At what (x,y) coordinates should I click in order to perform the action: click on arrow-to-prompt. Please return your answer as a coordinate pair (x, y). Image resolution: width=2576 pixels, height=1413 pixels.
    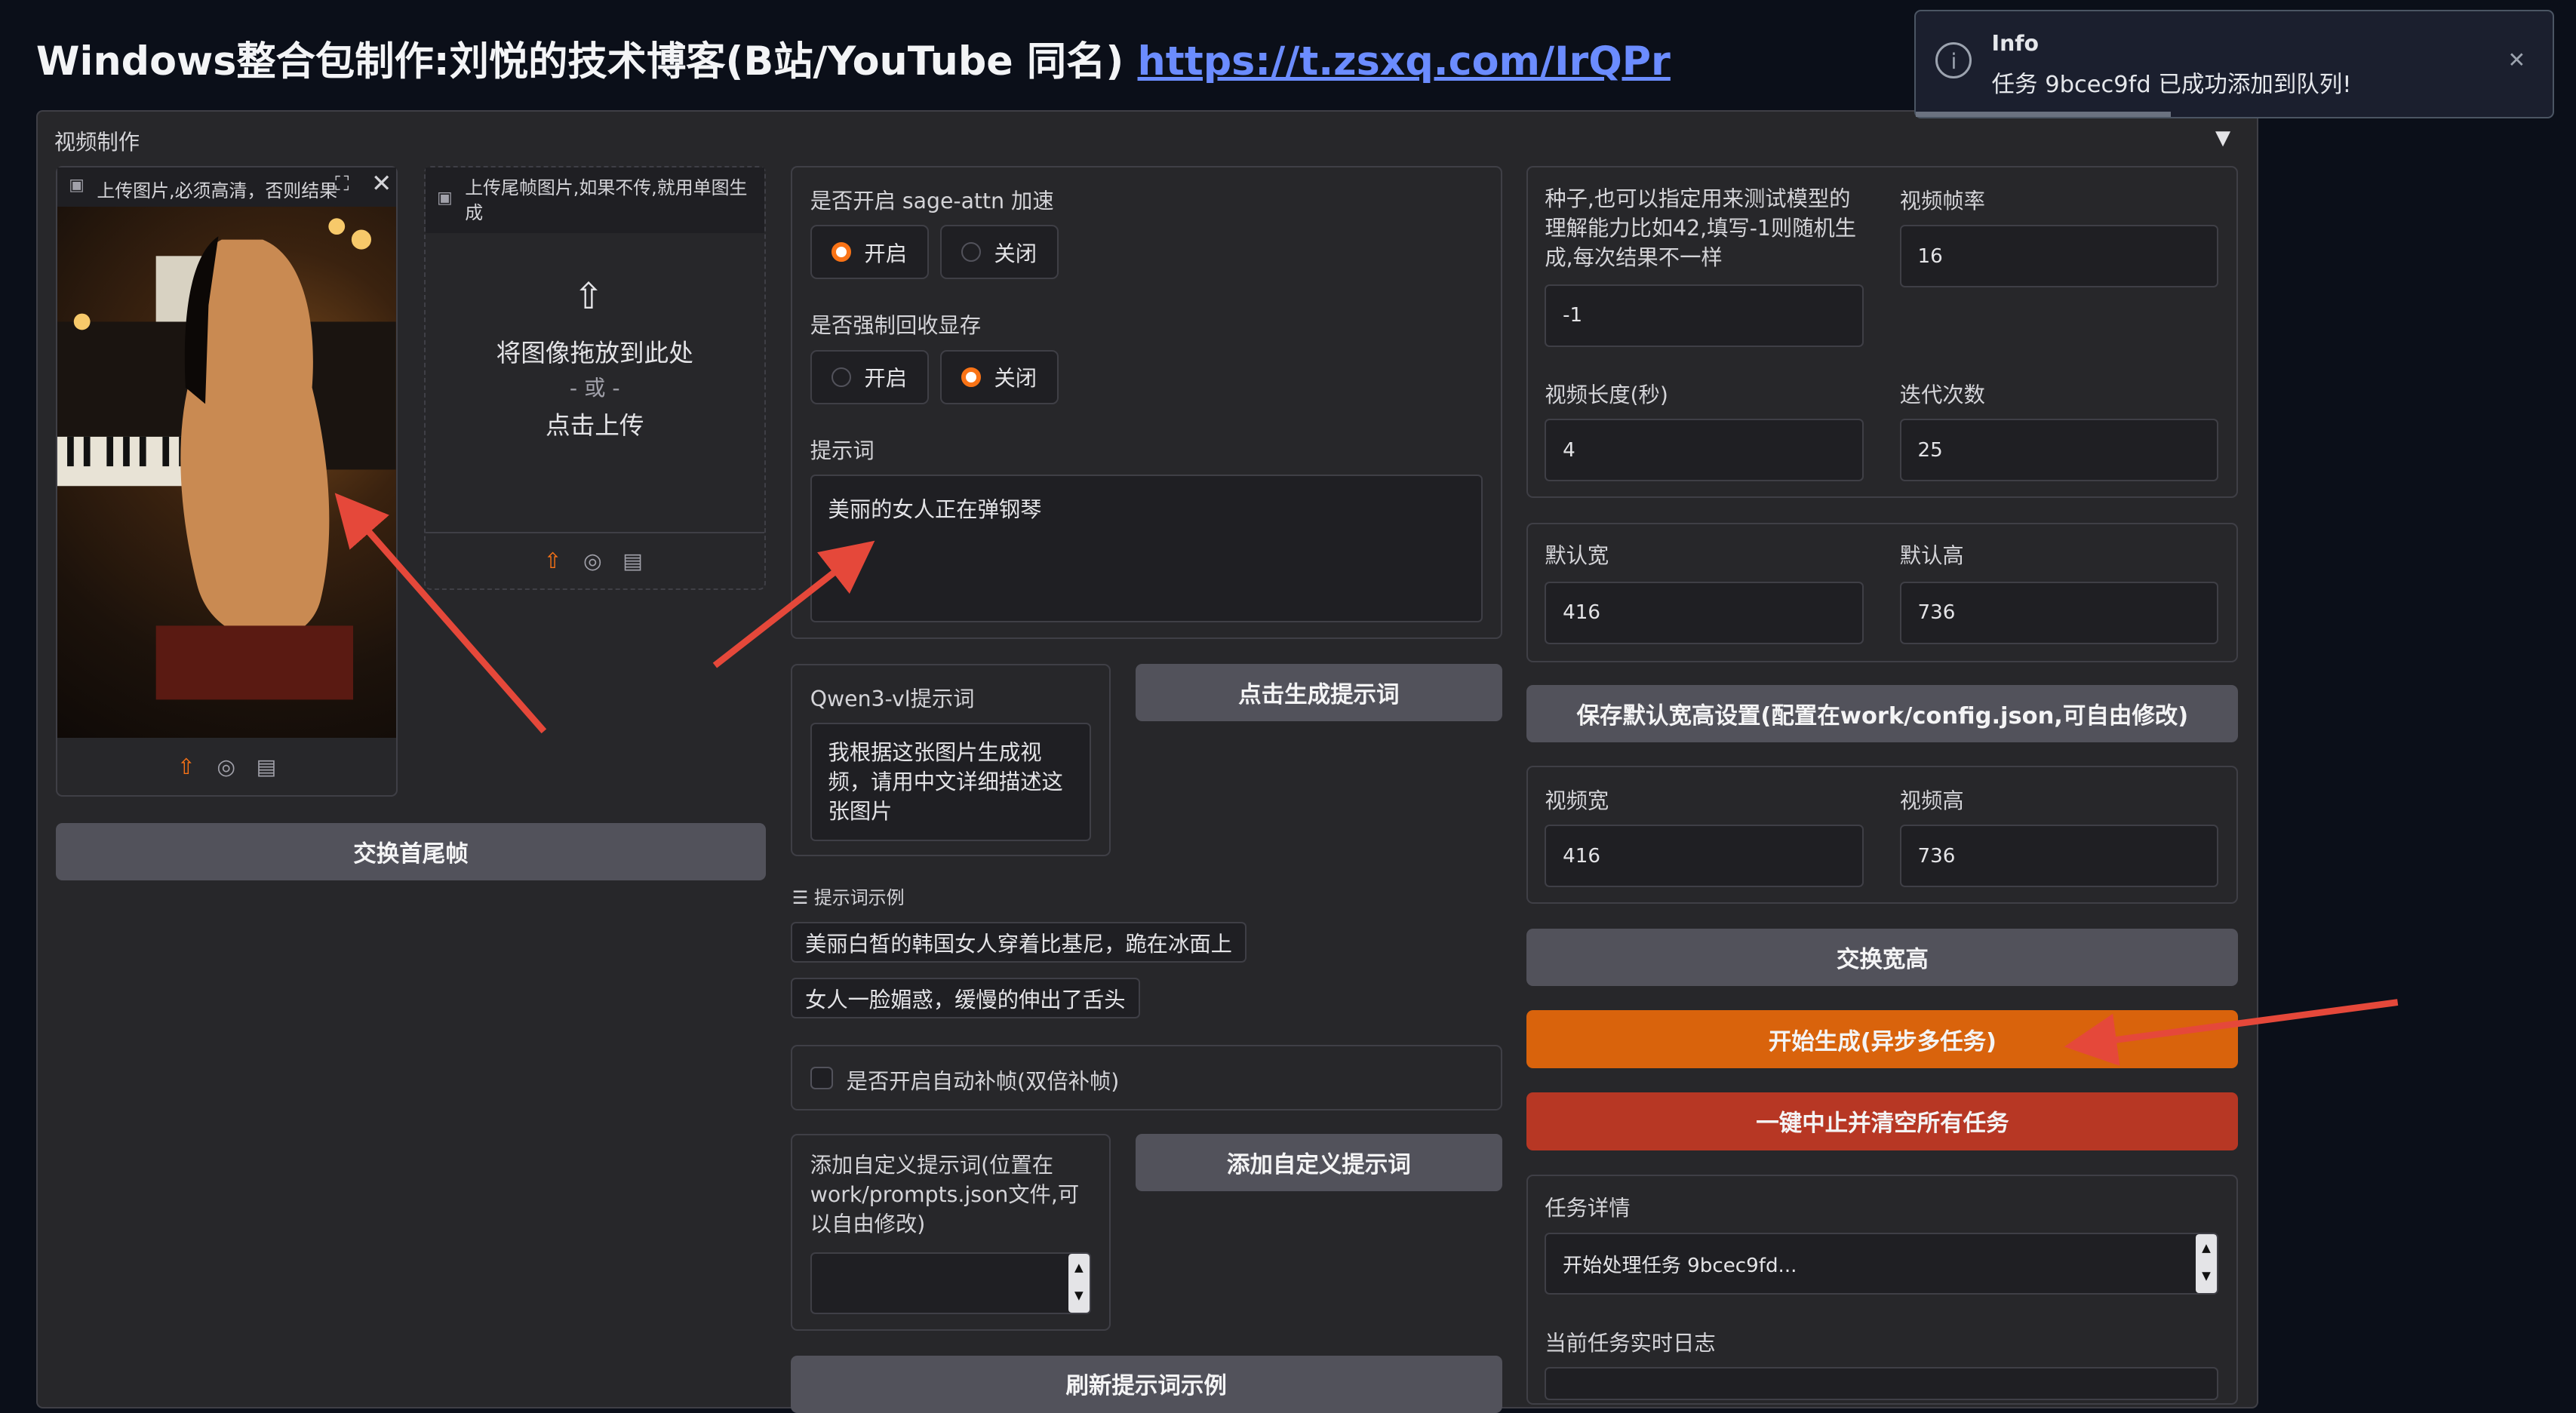
    Looking at the image, I should click on (793, 604).